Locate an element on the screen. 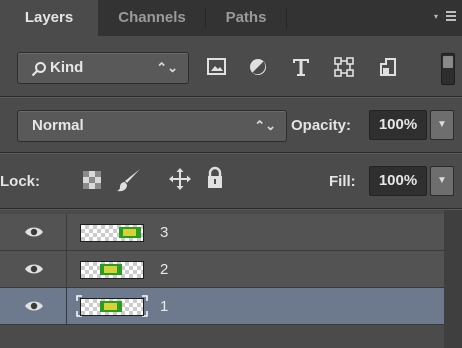  layer-name: 3 is located at coordinates (164, 233).